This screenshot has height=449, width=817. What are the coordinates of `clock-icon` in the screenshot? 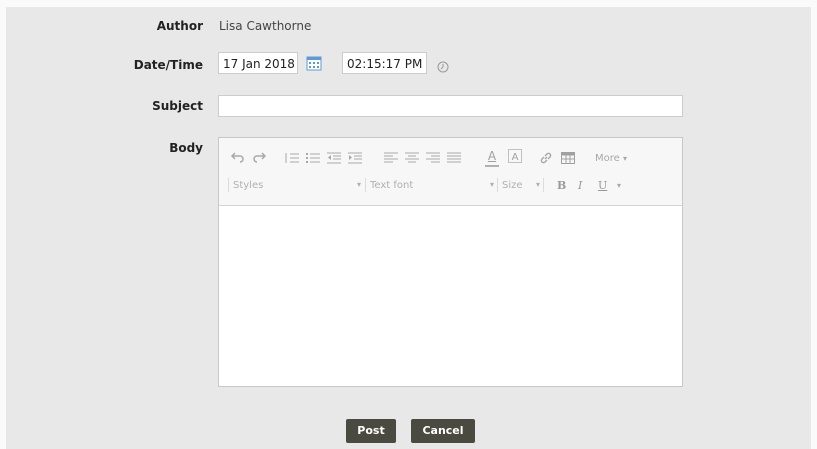 It's located at (443, 65).